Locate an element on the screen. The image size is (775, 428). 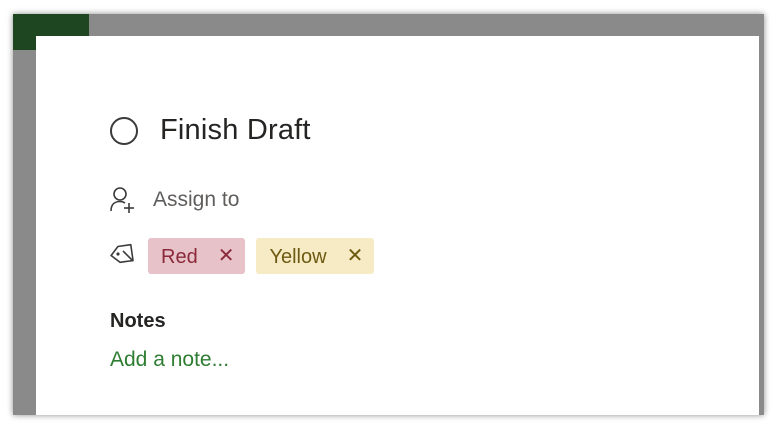
assign-to-label: Assign to is located at coordinates (196, 199).